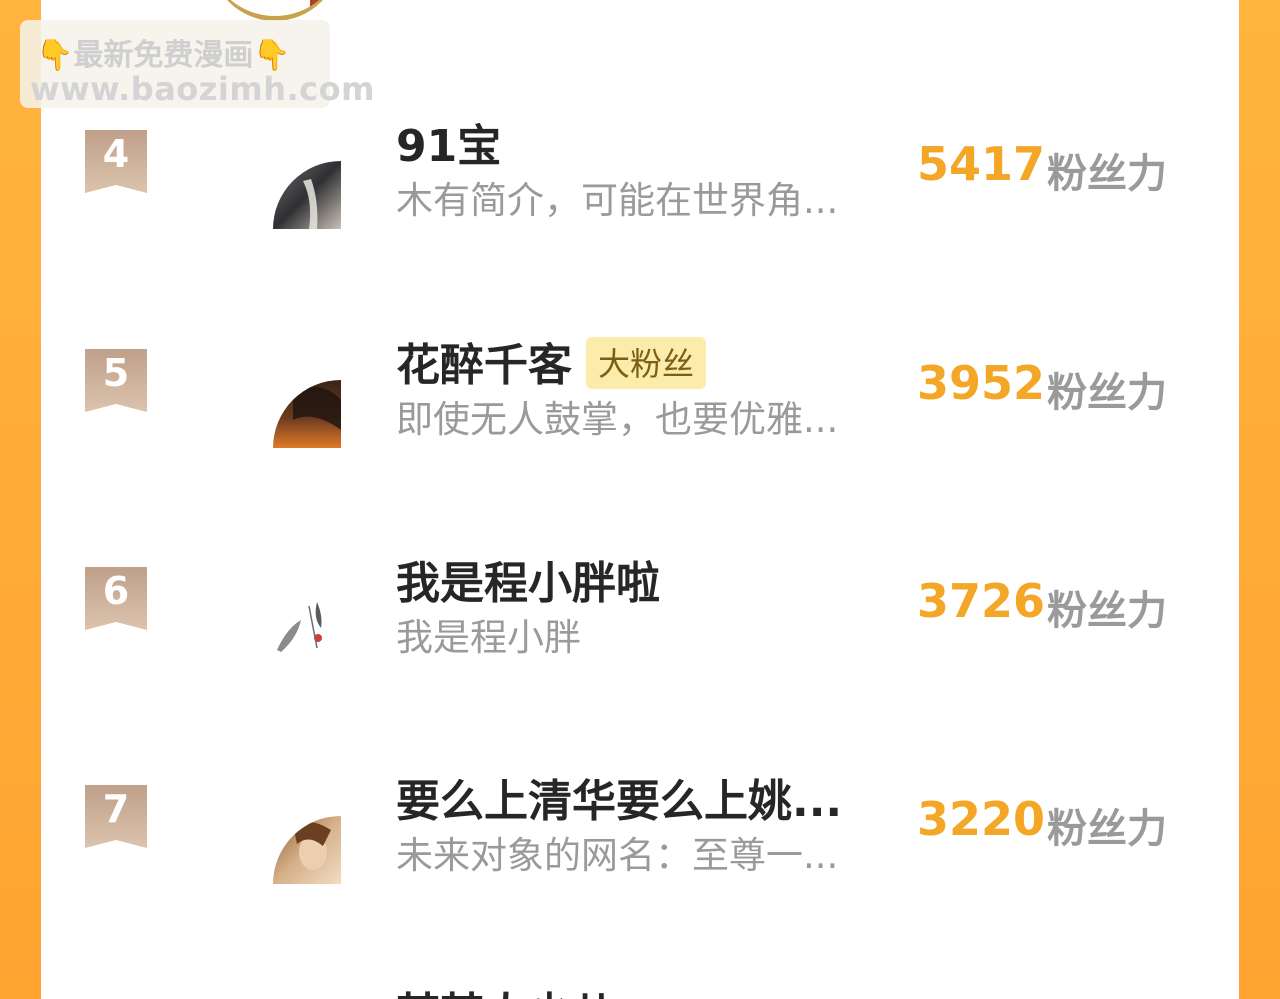  What do you see at coordinates (981, 819) in the screenshot?
I see `fan-power-score: 3220` at bounding box center [981, 819].